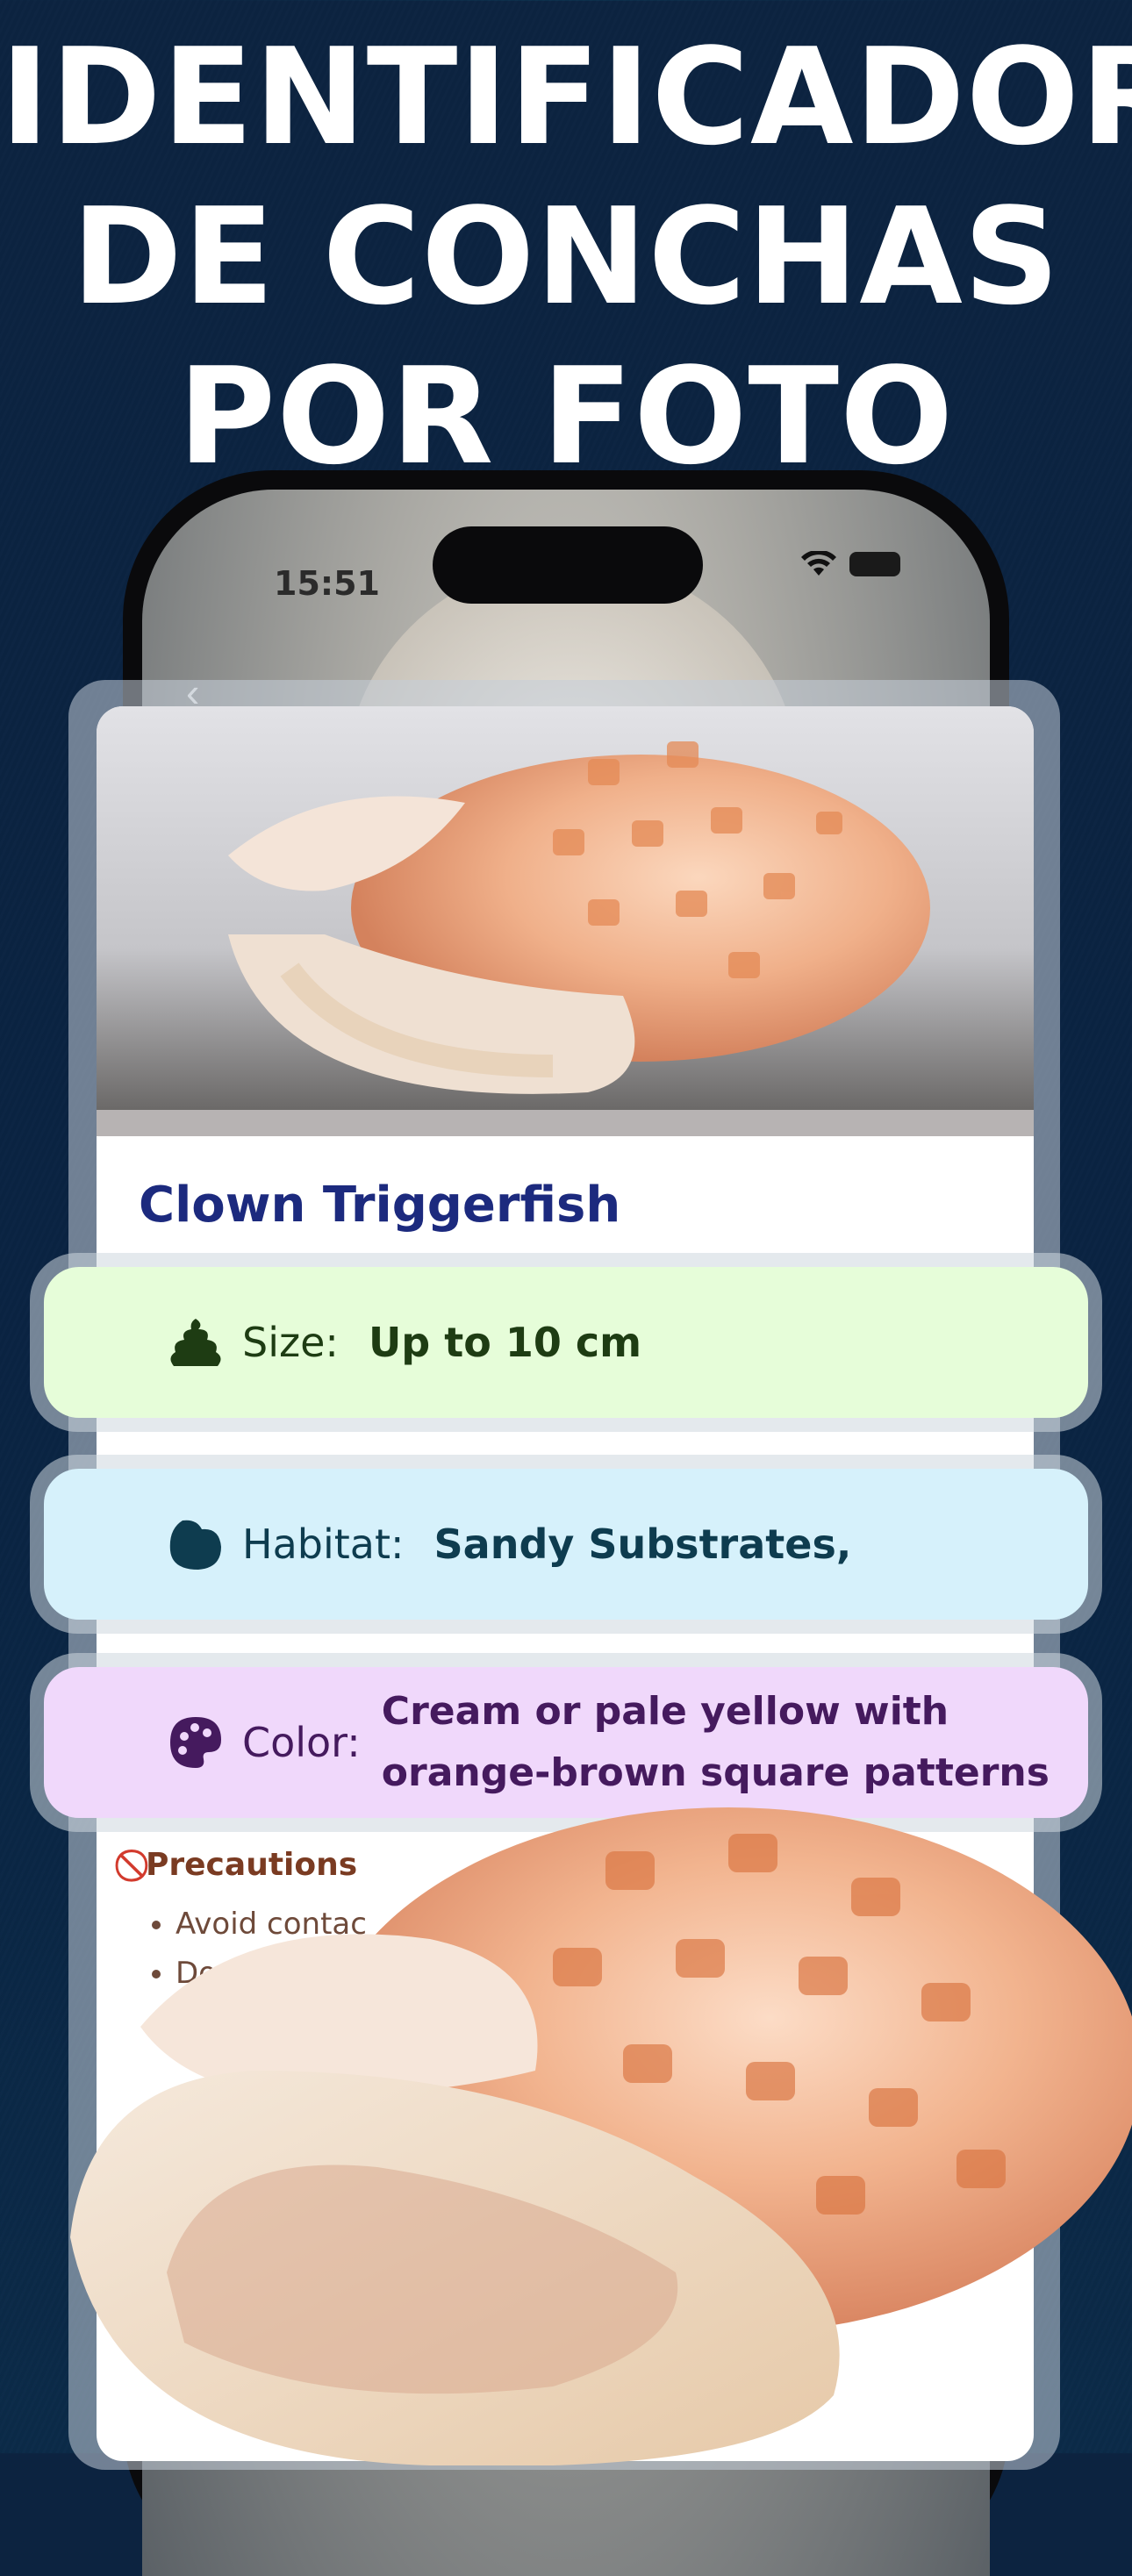 The image size is (1132, 2576). I want to click on shell-photo, so click(565, 908).